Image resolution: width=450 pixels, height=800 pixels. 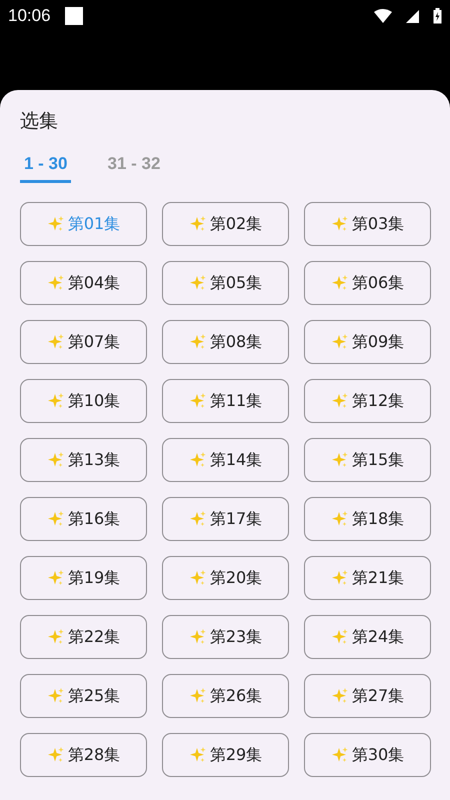 I want to click on episode-button: 第22集, so click(x=83, y=637).